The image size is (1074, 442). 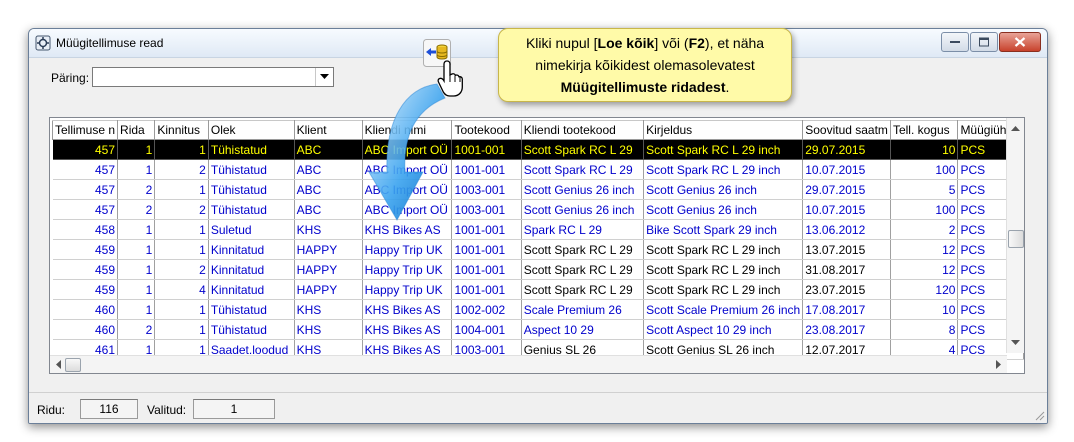 I want to click on column-header: Soovitud saatm, so click(x=846, y=130).